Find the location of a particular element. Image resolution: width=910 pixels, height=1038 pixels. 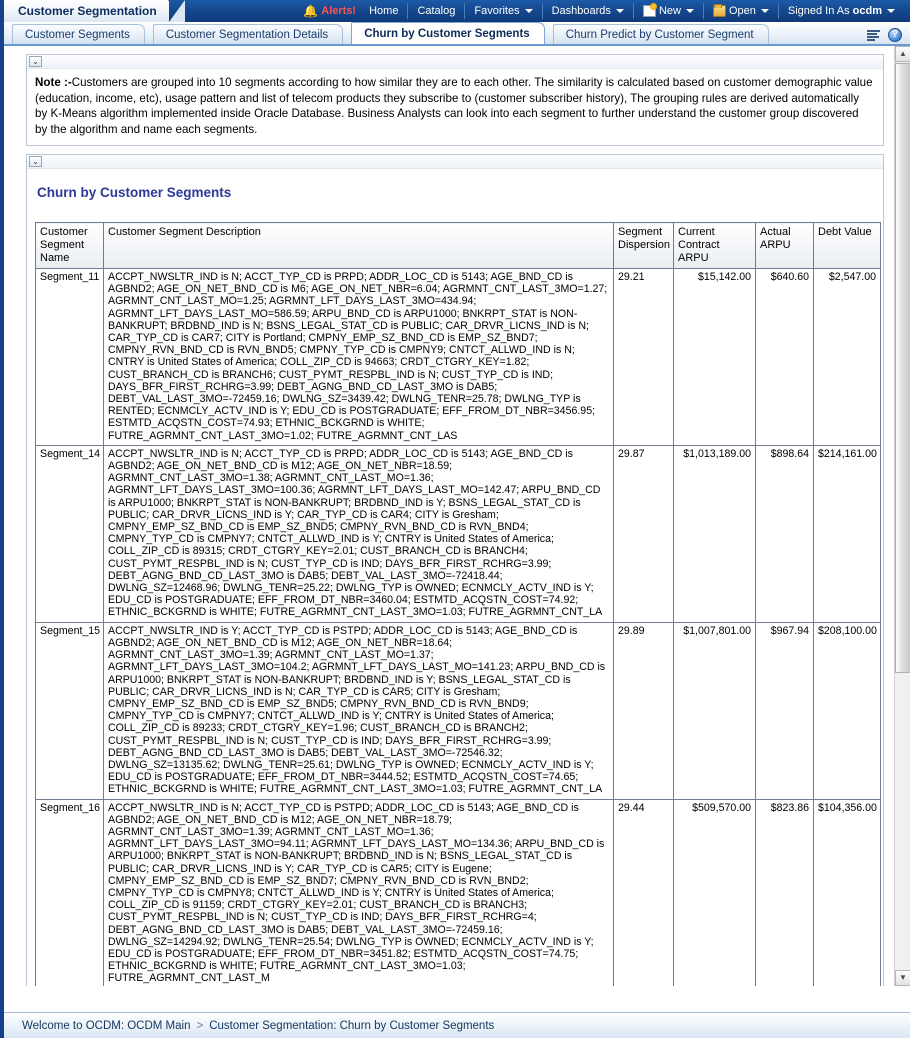

tab-label: Customer Segments is located at coordinates (77, 35).